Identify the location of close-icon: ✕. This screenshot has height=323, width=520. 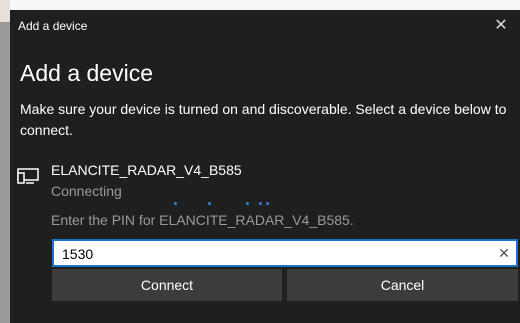
(501, 25).